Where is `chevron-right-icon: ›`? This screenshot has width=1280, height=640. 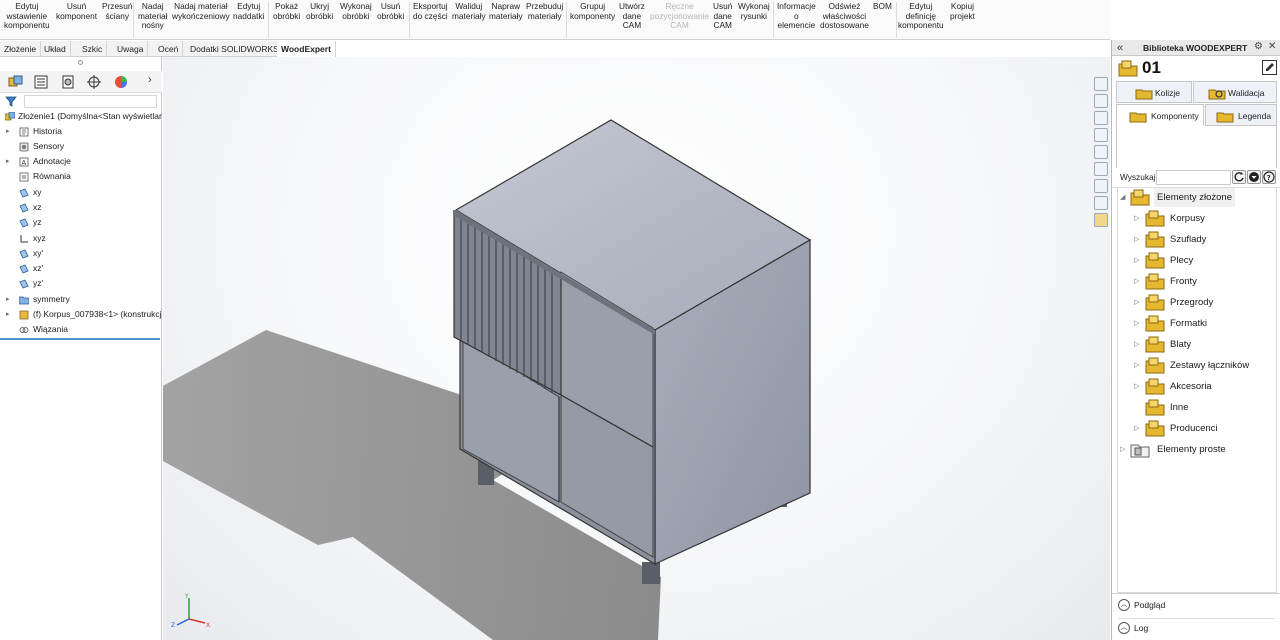 chevron-right-icon: › is located at coordinates (150, 80).